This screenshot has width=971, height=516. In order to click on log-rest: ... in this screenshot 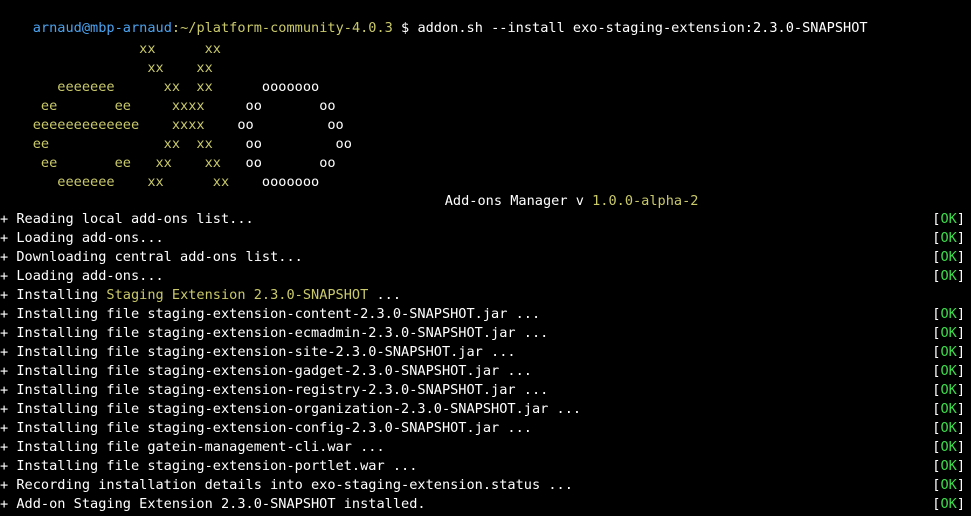, I will do `click(385, 295)`.